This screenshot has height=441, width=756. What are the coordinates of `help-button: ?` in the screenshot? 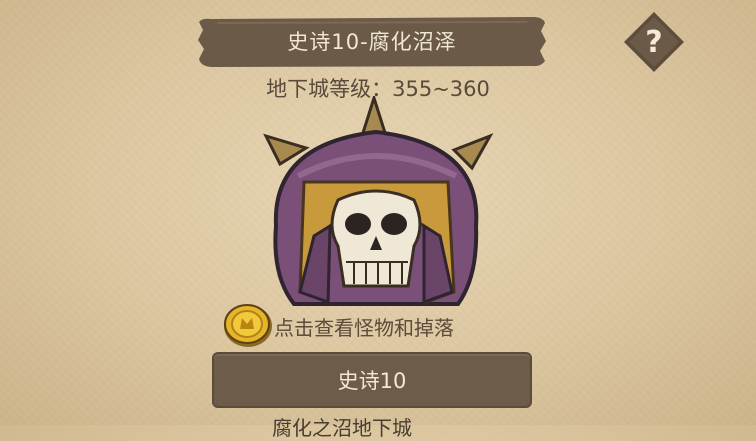 It's located at (654, 42).